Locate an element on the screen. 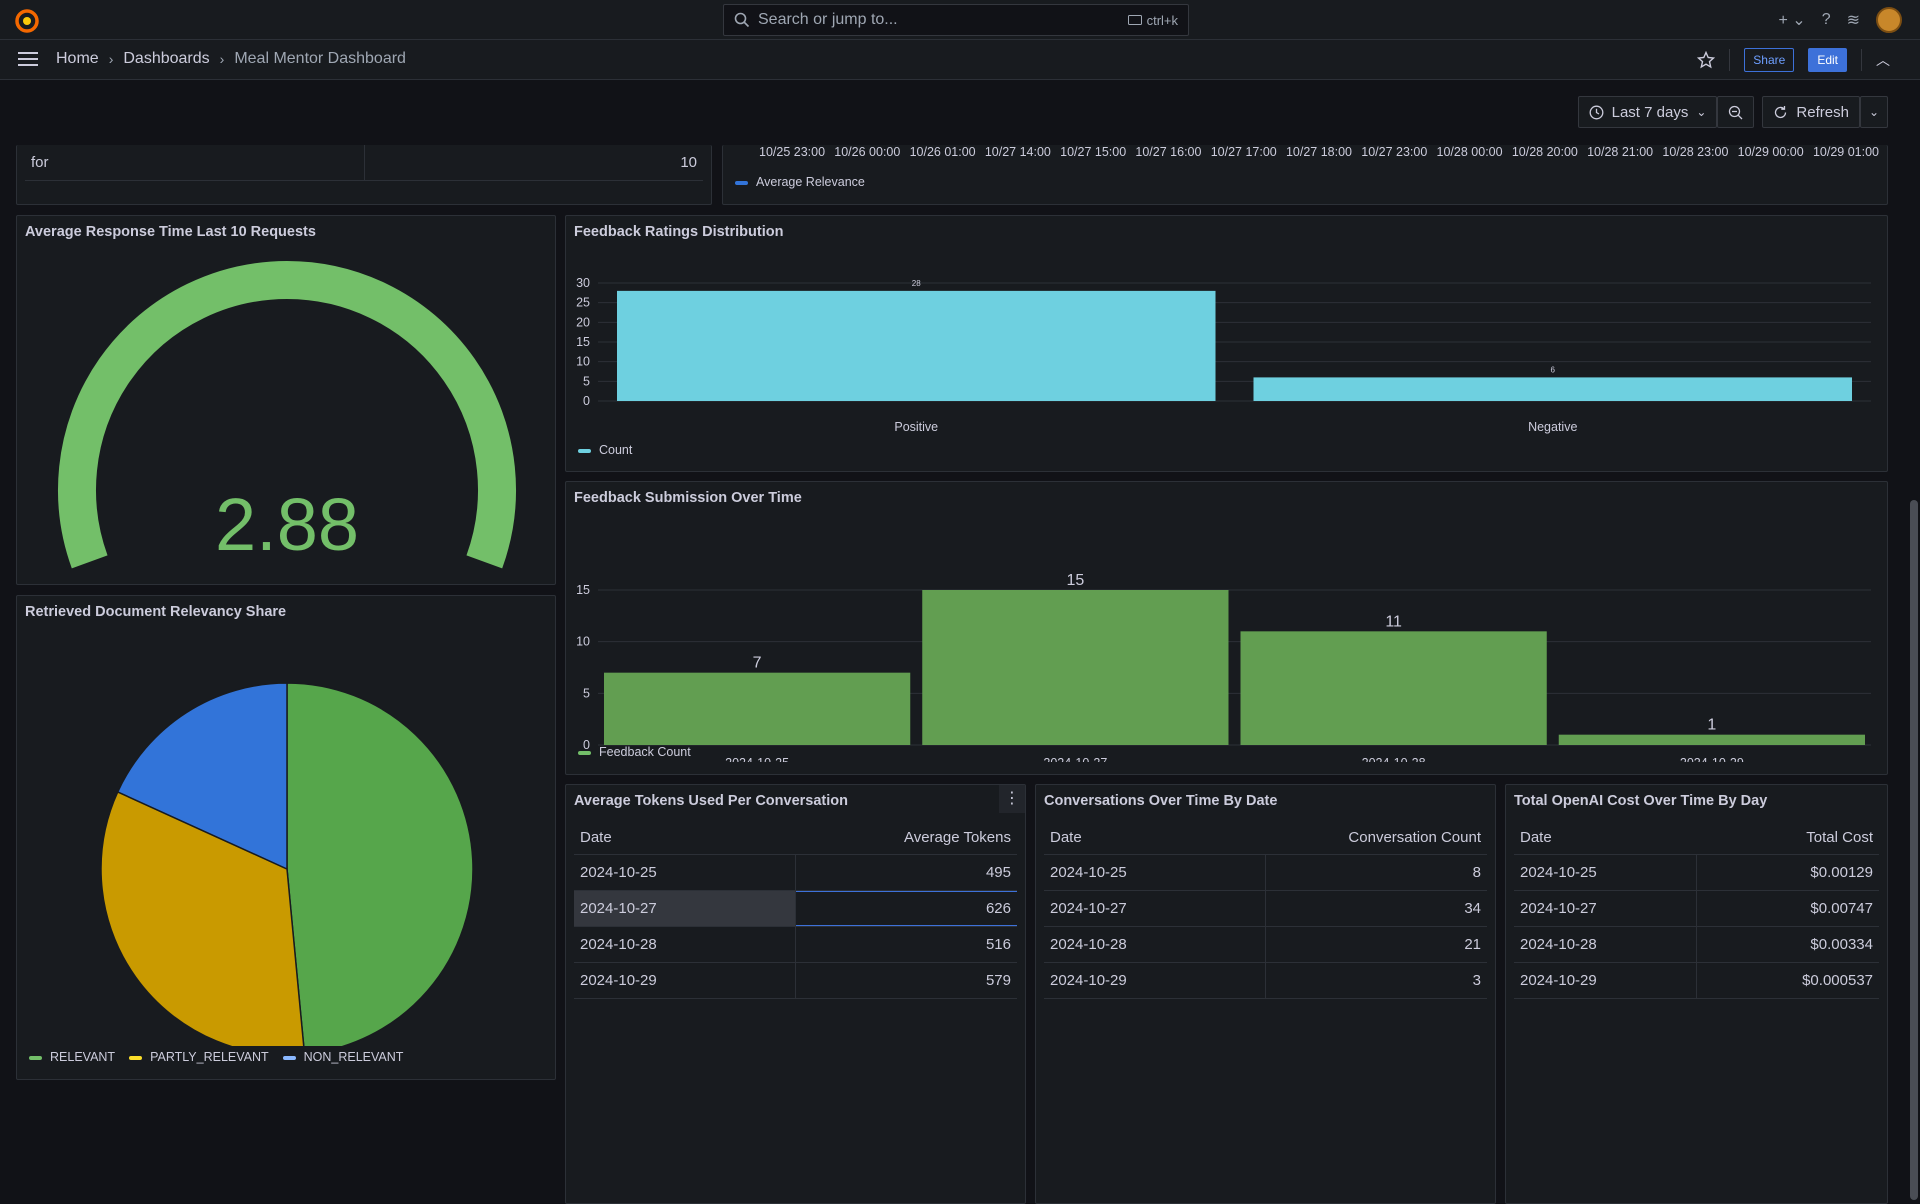  refresh-icon is located at coordinates (1781, 111).